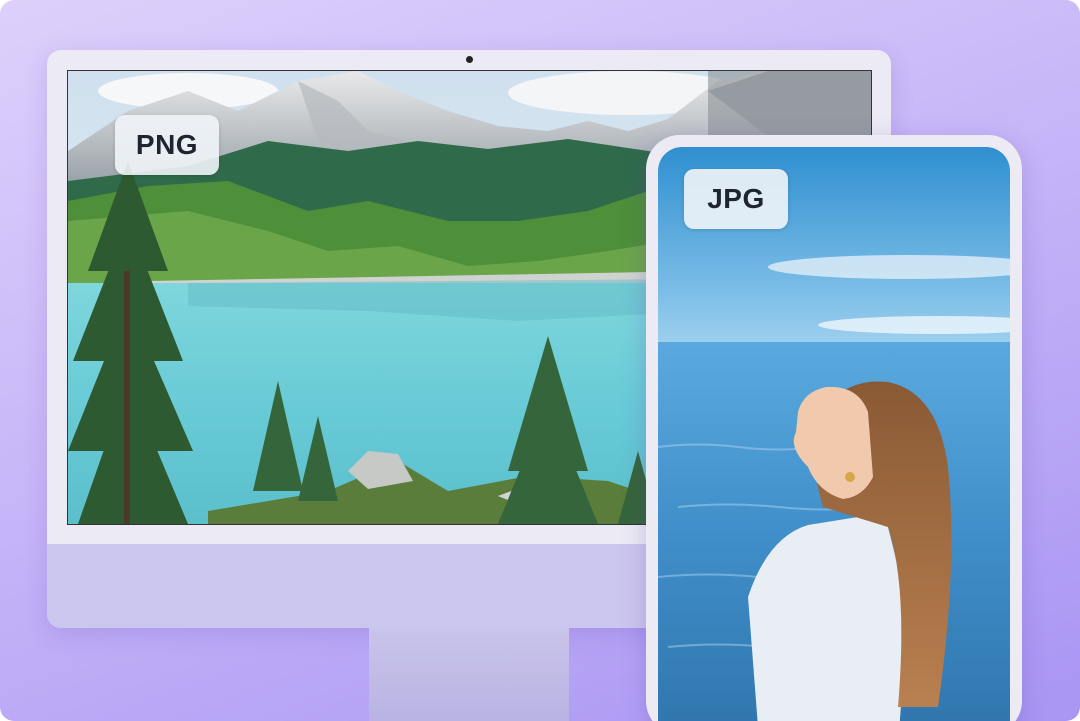  I want to click on jpg-format-badge: JPG, so click(736, 199).